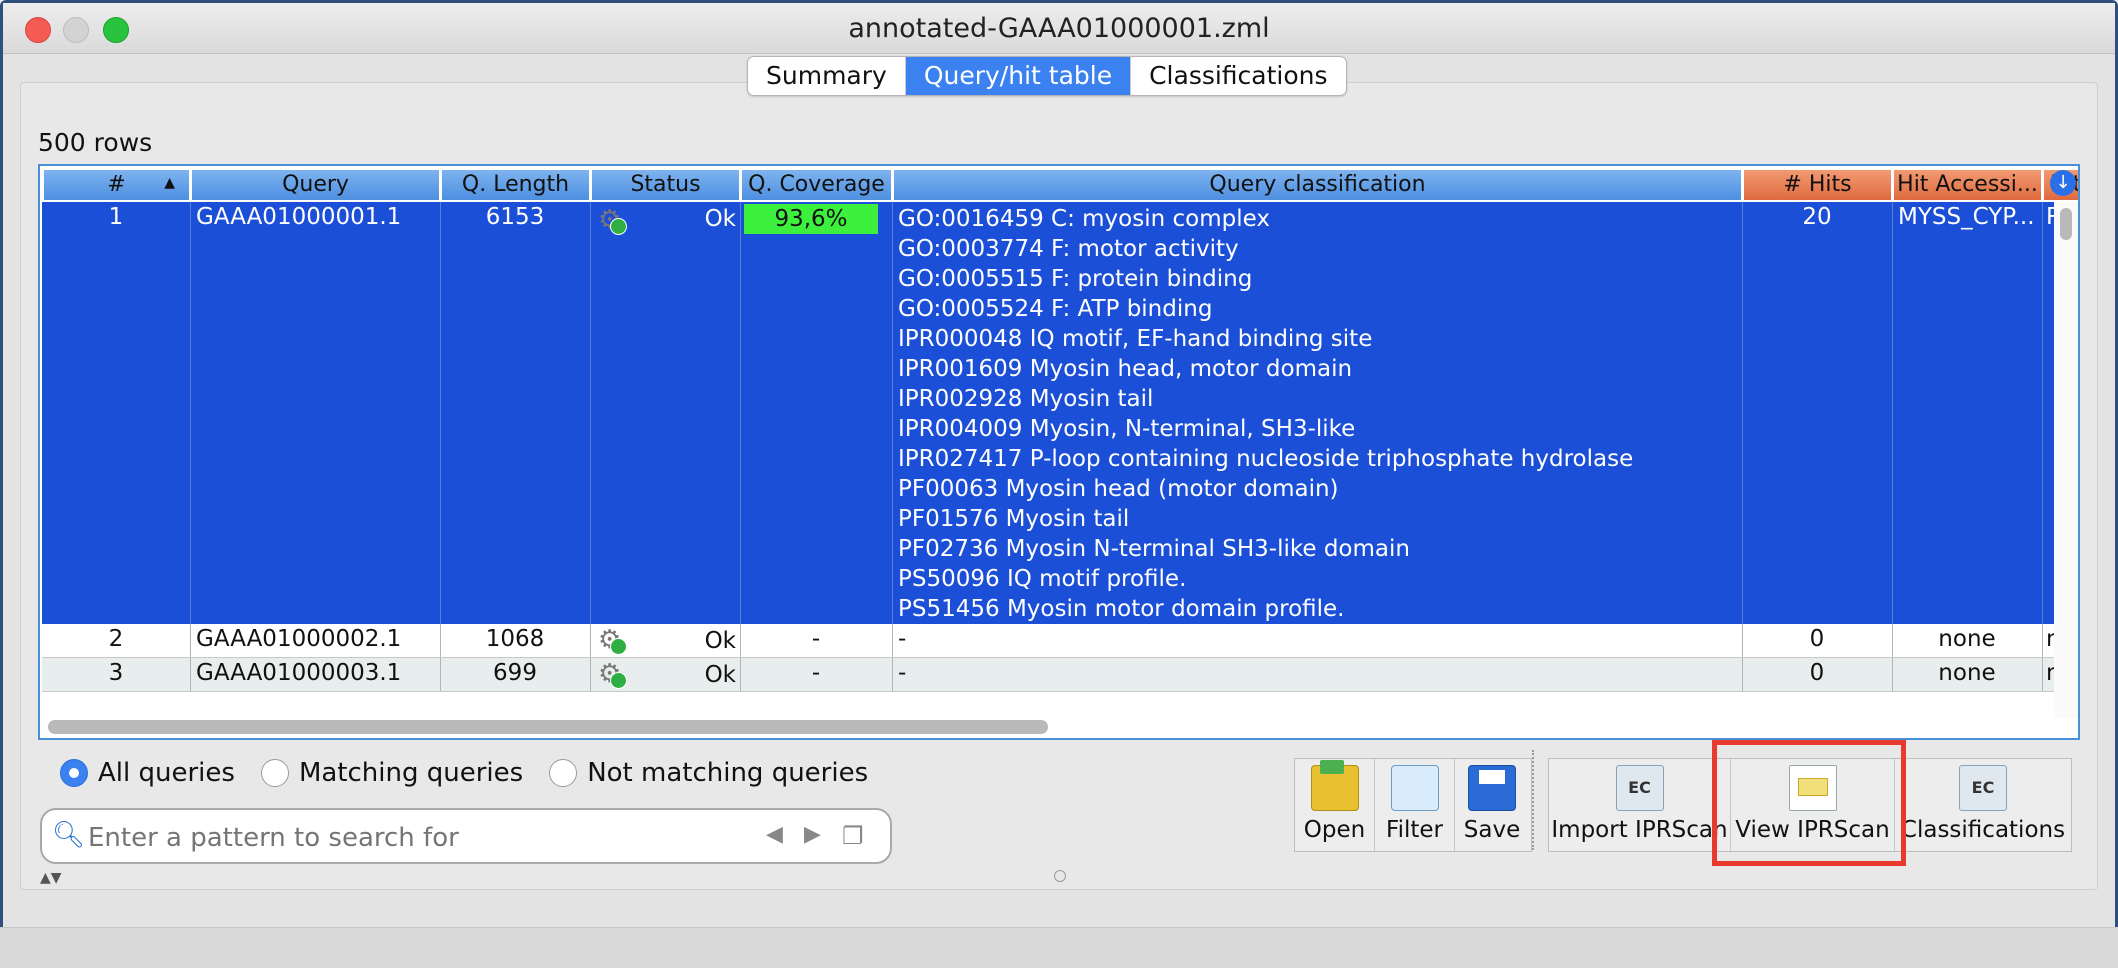 The image size is (2118, 968). Describe the element at coordinates (827, 76) in the screenshot. I see `tab-summary: Summary` at that location.